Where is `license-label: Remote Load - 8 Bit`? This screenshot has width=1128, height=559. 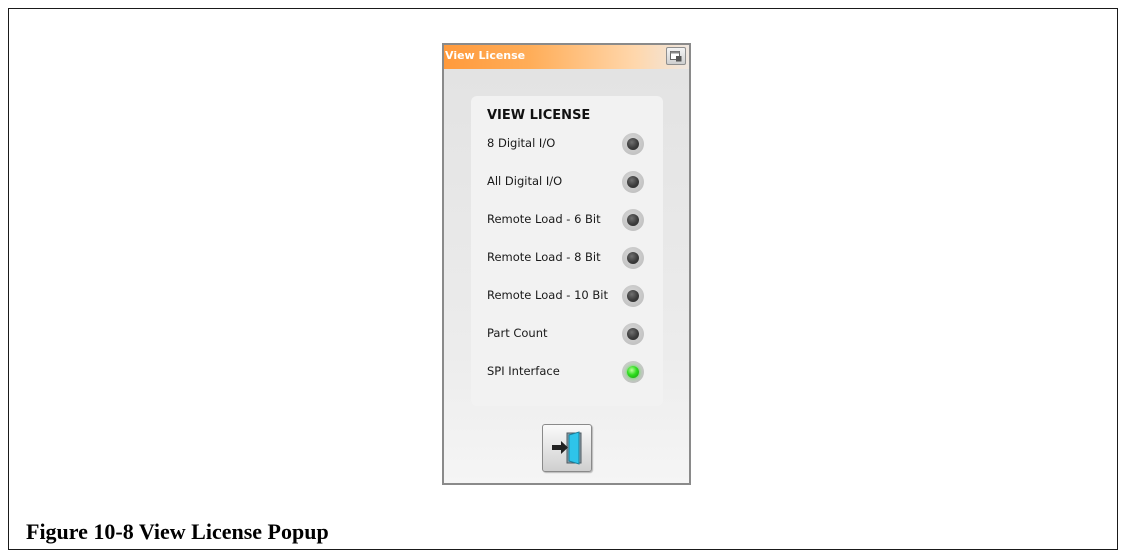
license-label: Remote Load - 8 Bit is located at coordinates (544, 257).